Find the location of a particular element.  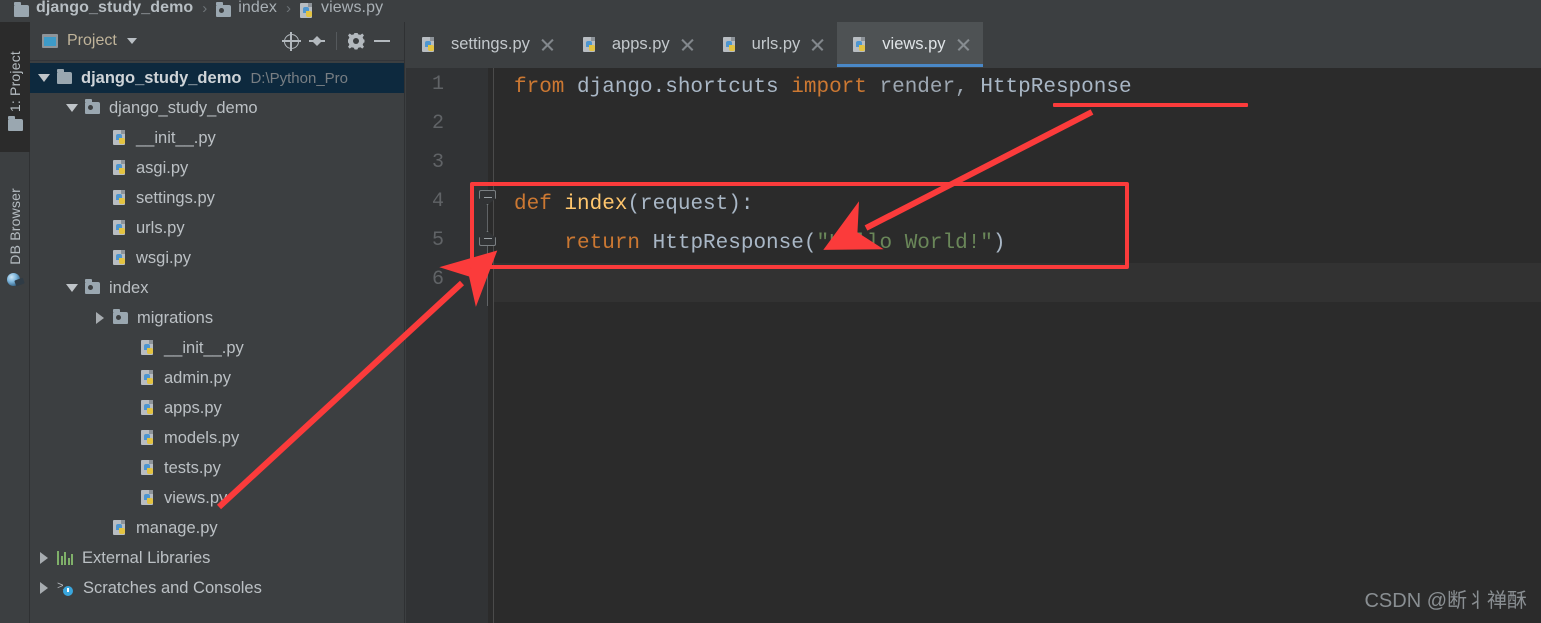

fold-dash is located at coordinates (487, 238).